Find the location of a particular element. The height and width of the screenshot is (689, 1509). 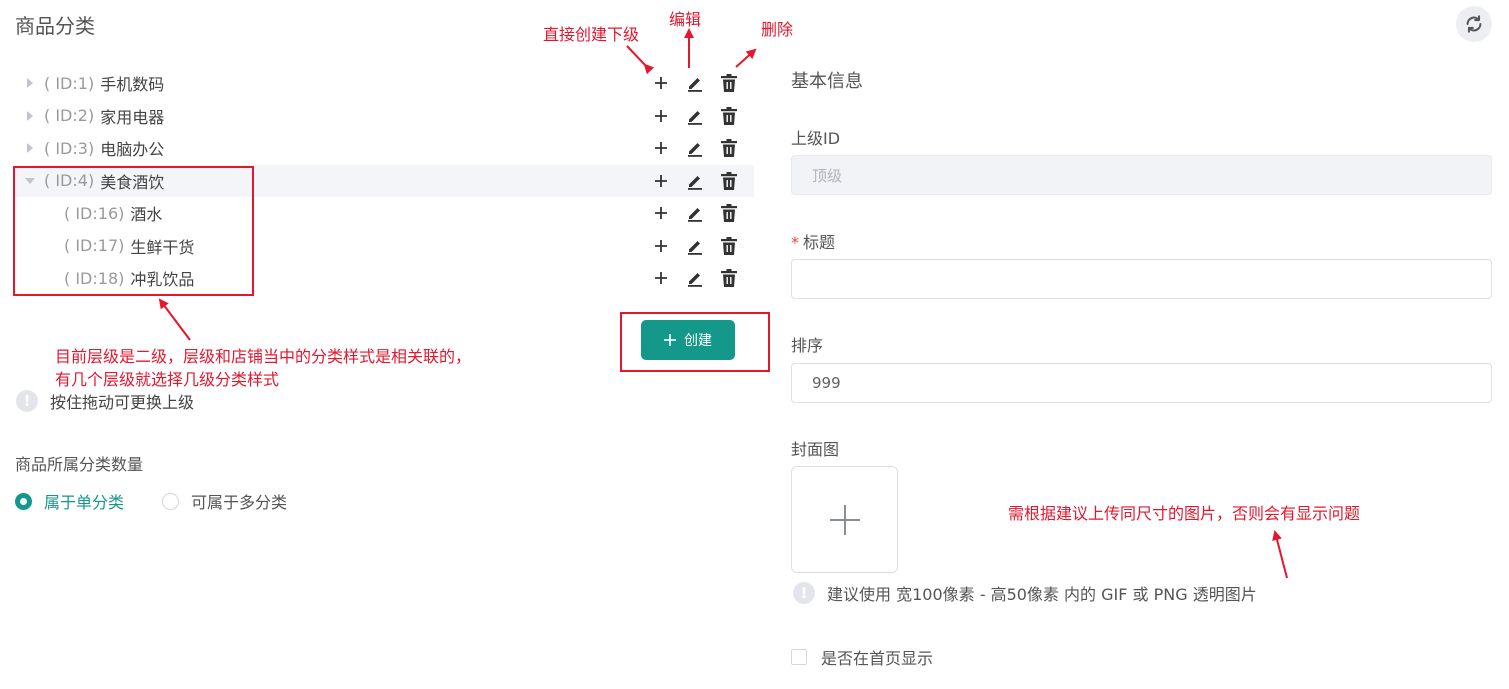

show-home-row: 是否在首页显示 is located at coordinates (862, 657).